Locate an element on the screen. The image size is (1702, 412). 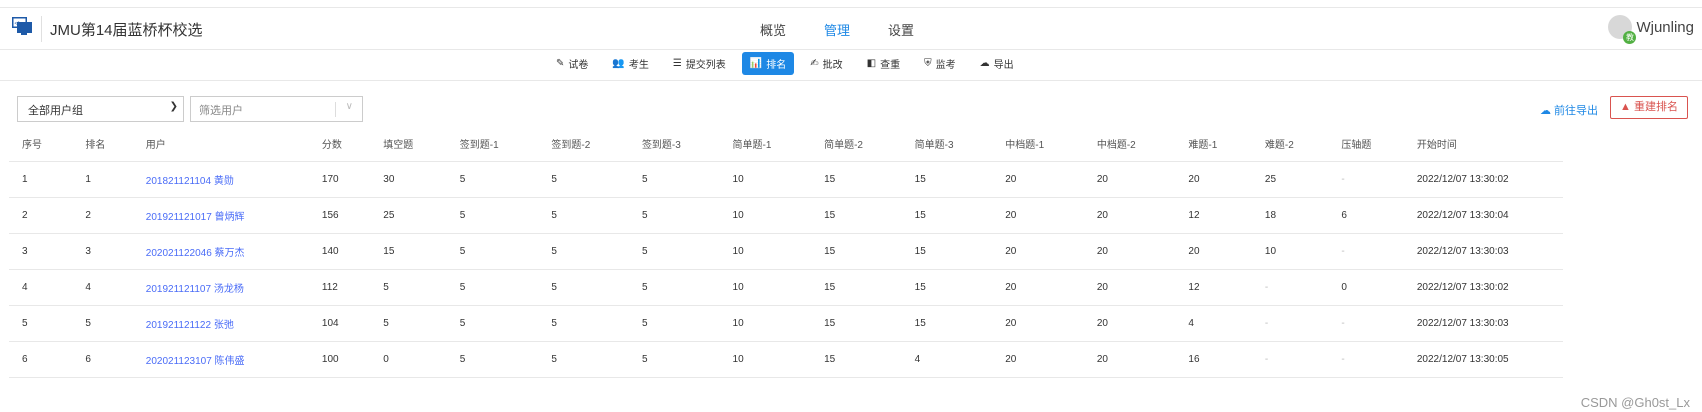
export-link: ☁ 前往导出 is located at coordinates (1569, 110).